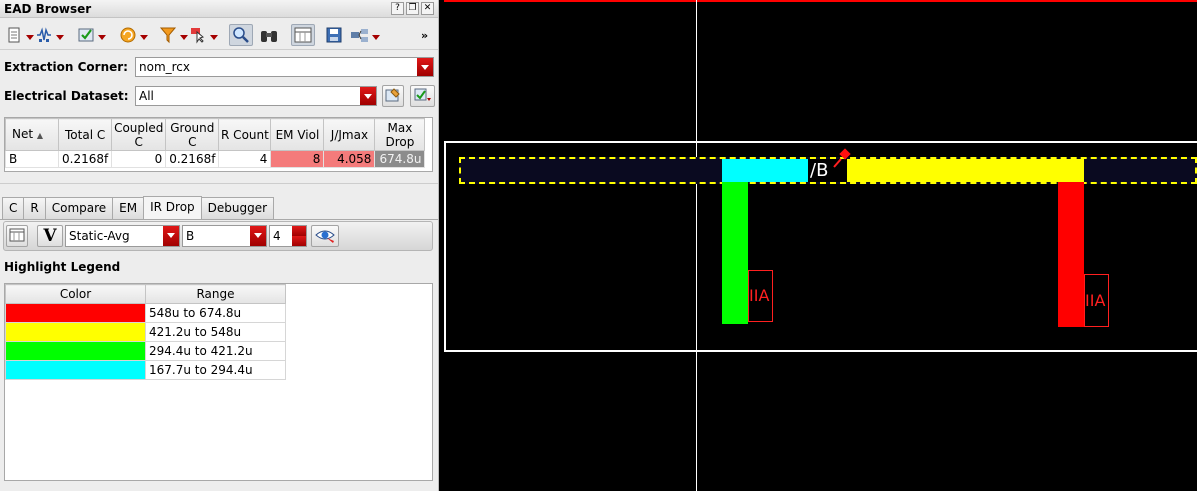  I want to click on panel-splitter, so click(219, 187).